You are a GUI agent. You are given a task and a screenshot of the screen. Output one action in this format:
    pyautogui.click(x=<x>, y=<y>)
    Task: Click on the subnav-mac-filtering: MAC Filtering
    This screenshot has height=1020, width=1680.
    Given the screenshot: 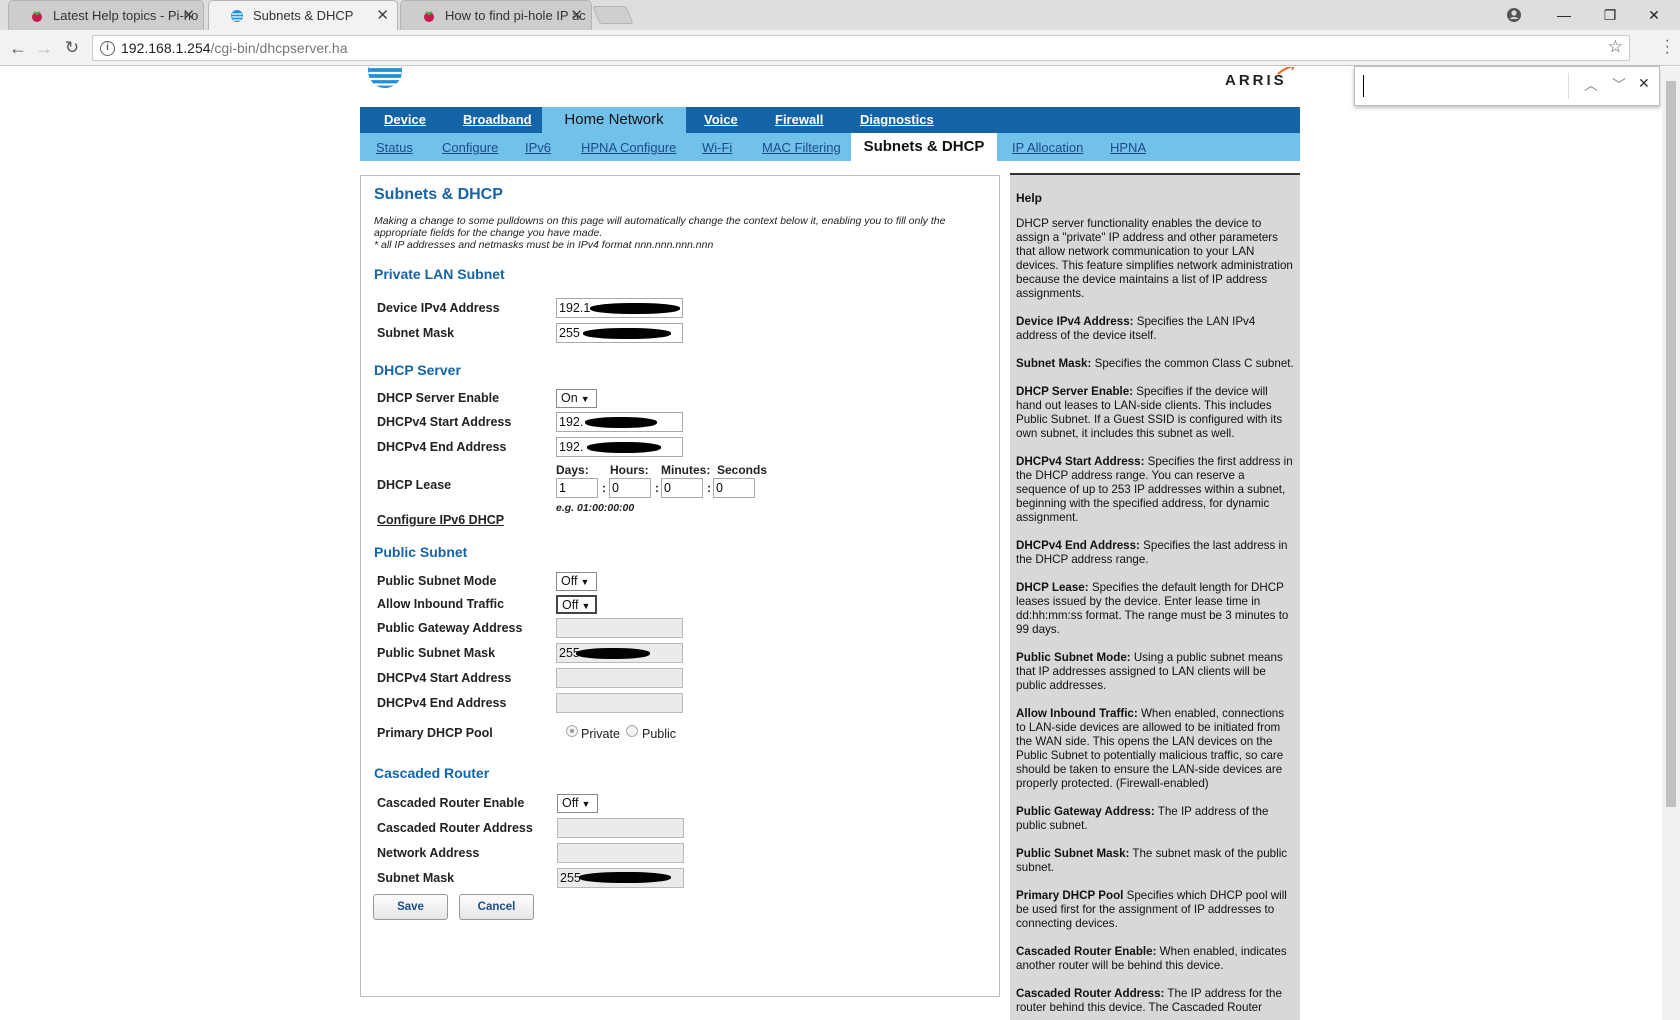 What is the action you would take?
    pyautogui.click(x=801, y=147)
    